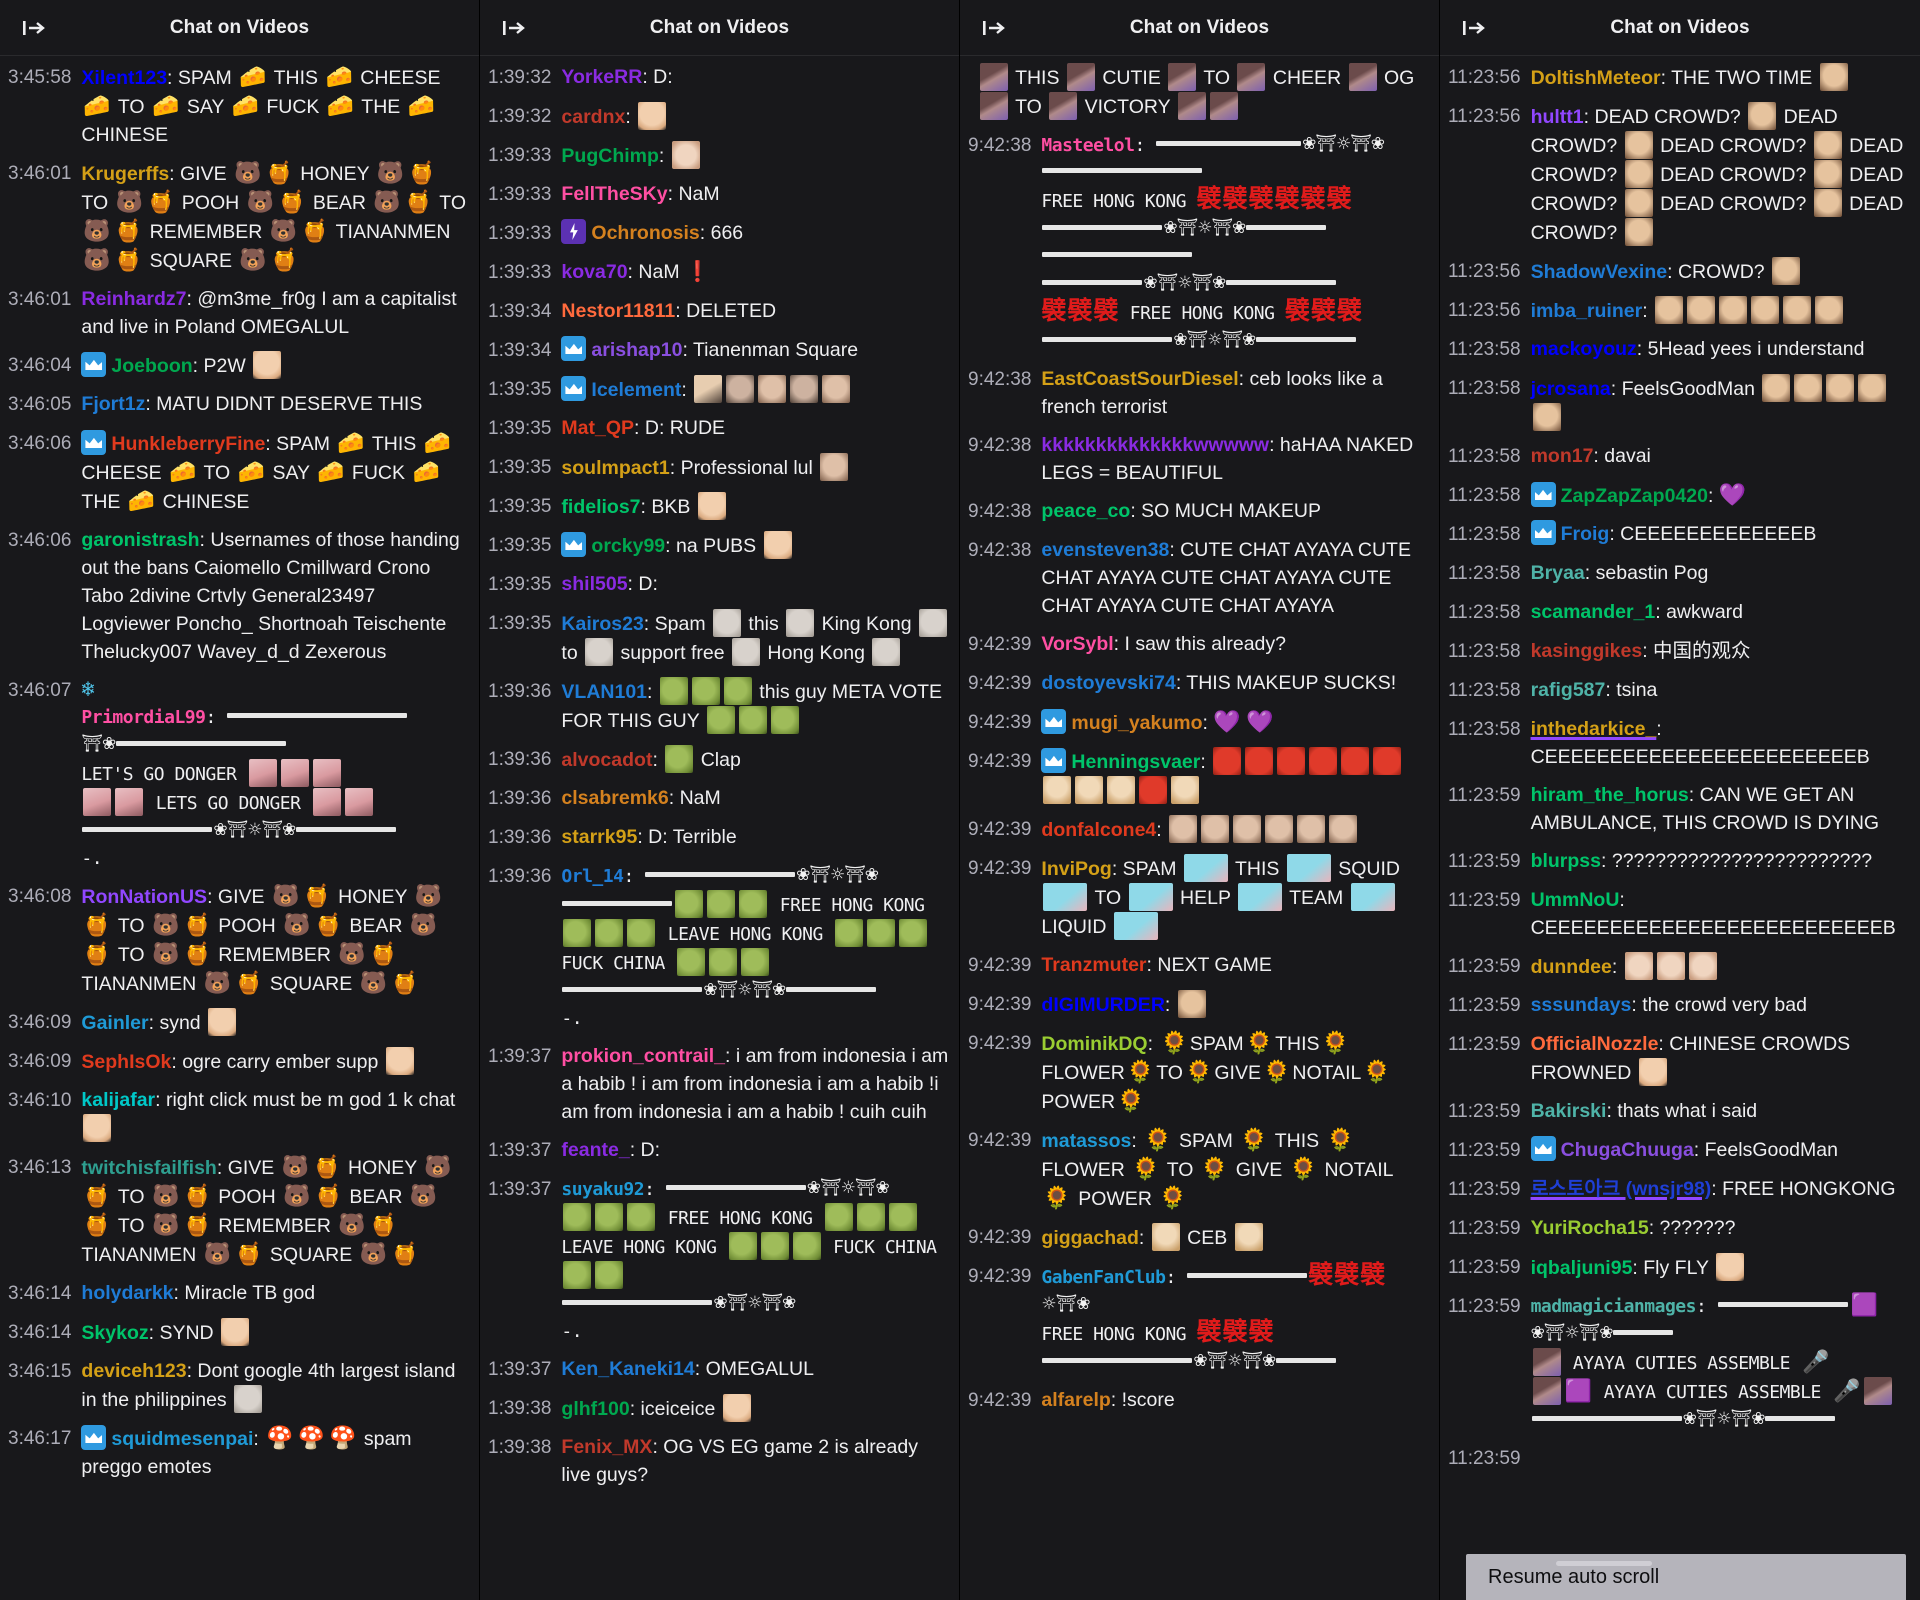  Describe the element at coordinates (151, 366) in the screenshot. I see `message-username: Joeboon` at that location.